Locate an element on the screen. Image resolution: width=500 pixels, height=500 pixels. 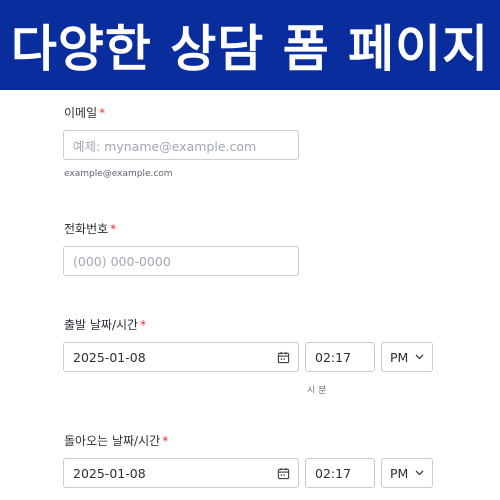
email-input: 예제: myname@example.com is located at coordinates (181, 145).